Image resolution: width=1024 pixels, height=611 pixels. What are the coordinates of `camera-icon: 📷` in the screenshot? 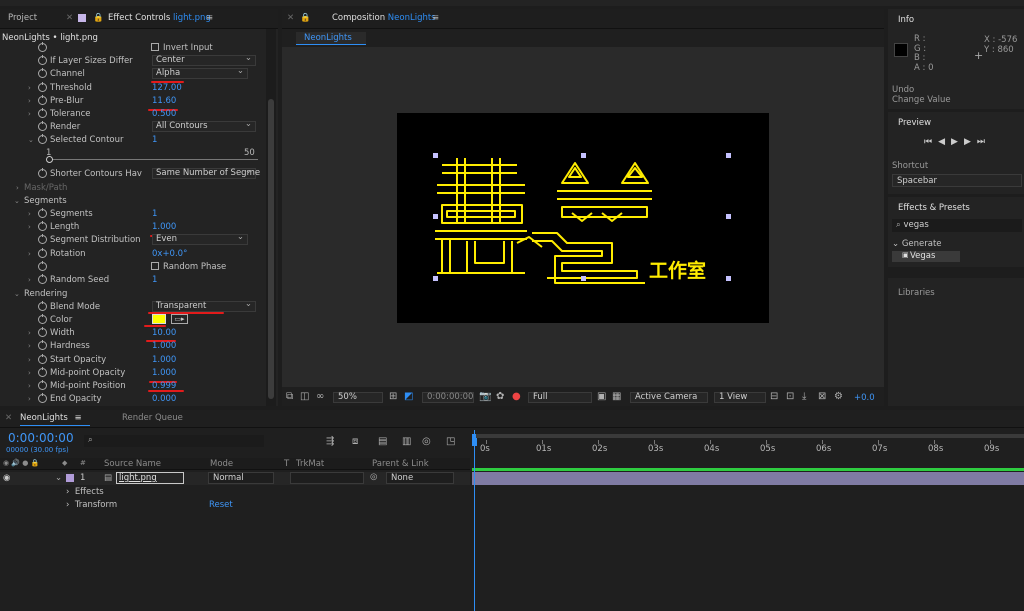 It's located at (485, 396).